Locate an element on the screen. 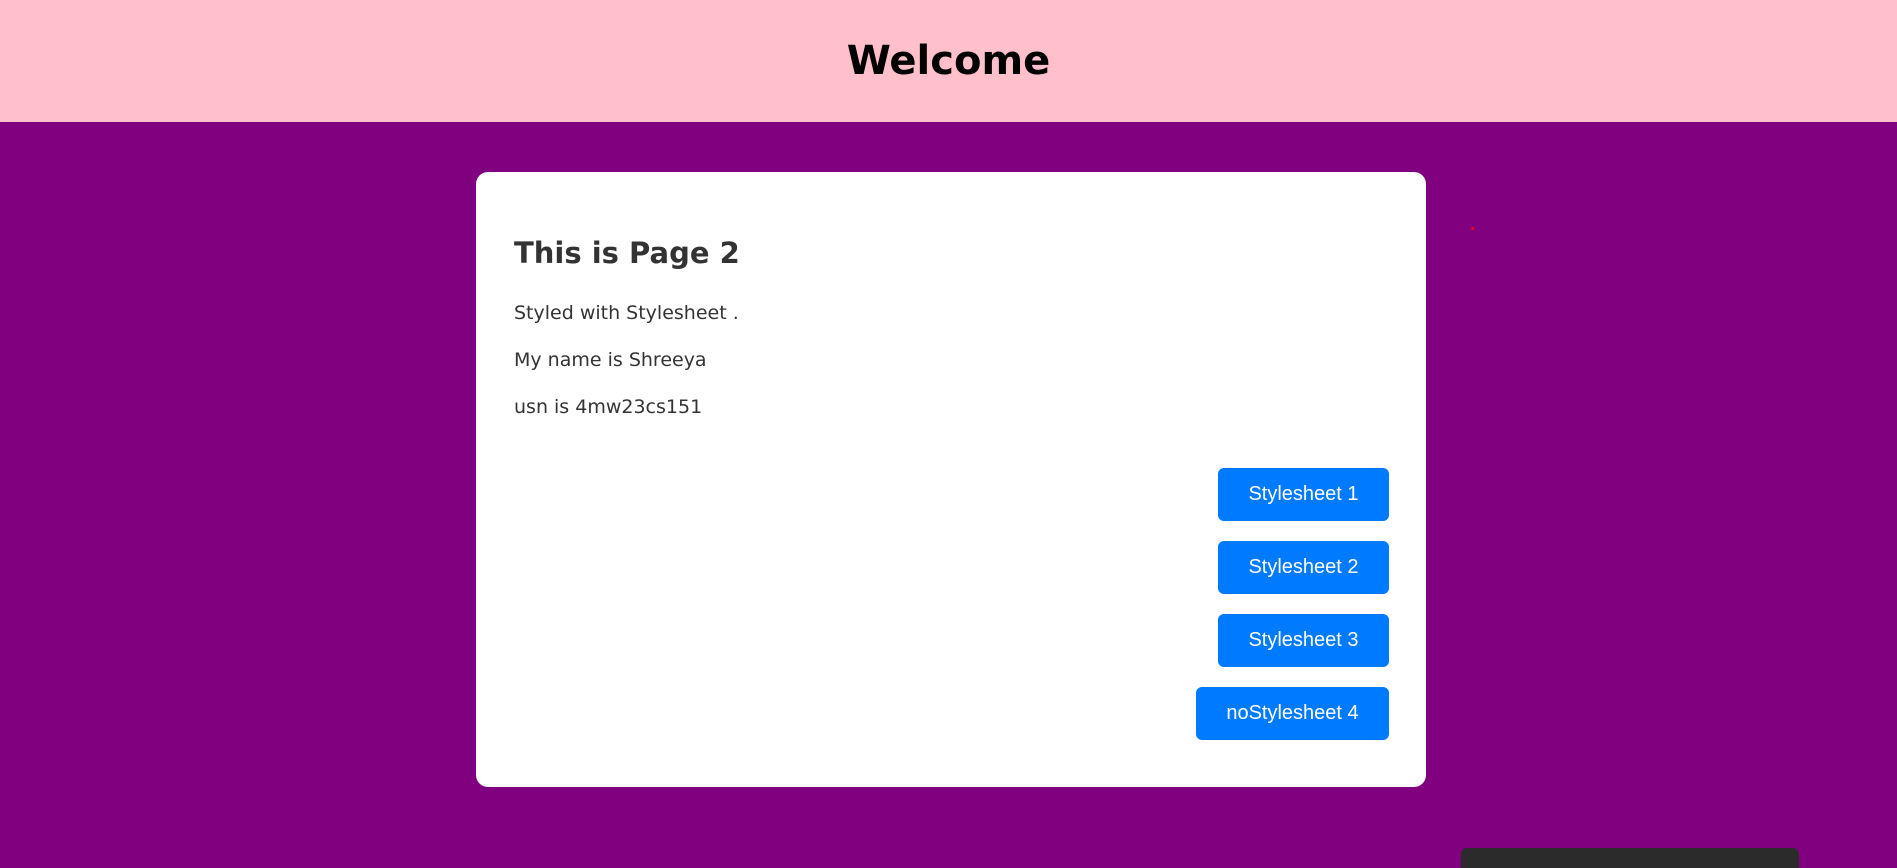 The image size is (1897, 868). cursor-dot is located at coordinates (1472, 228).